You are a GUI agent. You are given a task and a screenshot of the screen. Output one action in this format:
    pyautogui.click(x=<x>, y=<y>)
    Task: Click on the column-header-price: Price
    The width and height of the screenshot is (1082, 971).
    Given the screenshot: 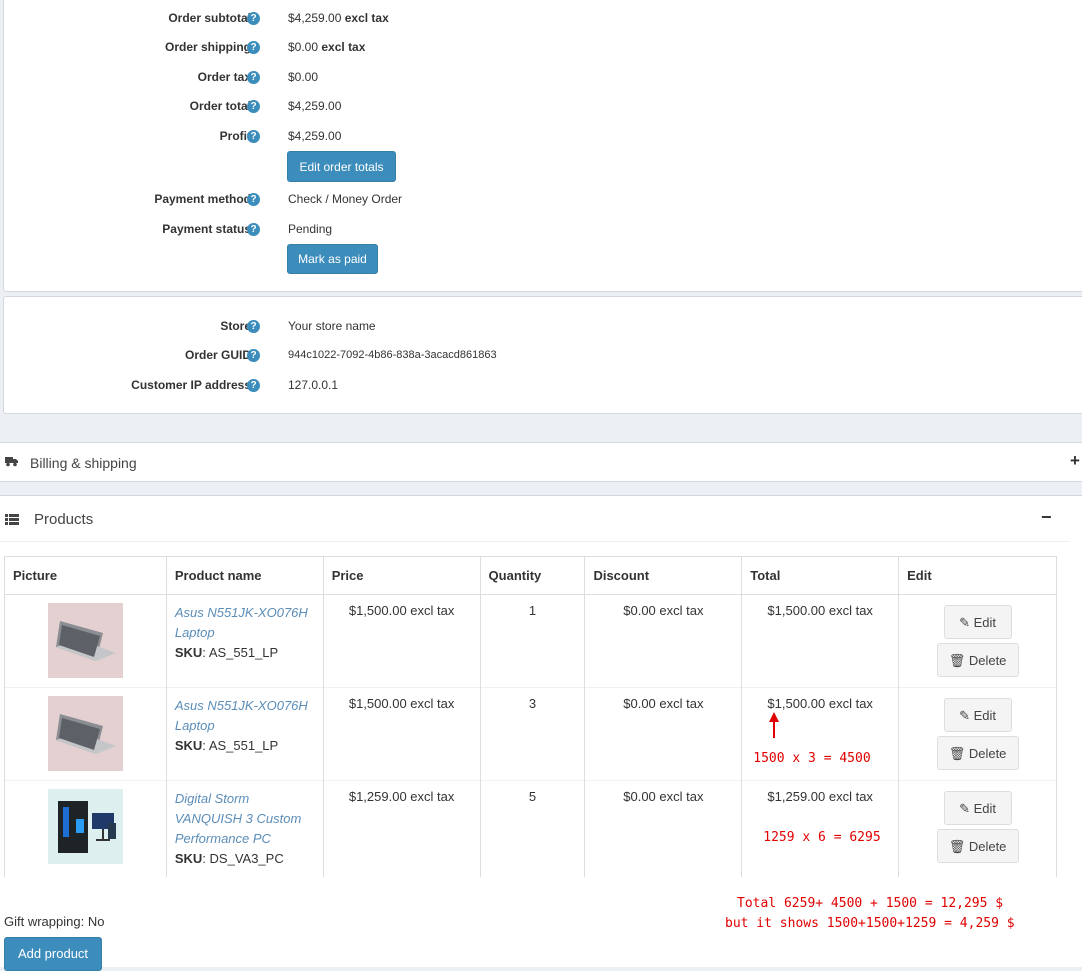 What is the action you would take?
    pyautogui.click(x=401, y=575)
    